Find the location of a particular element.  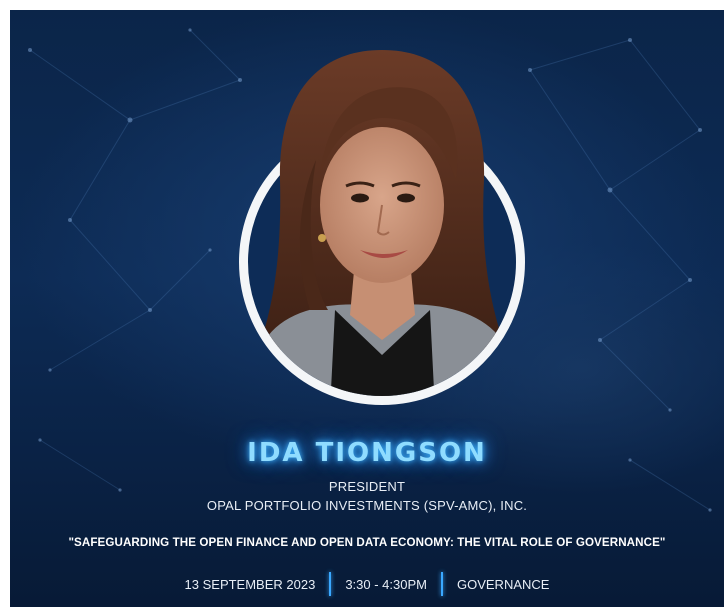

session-date: 13 SEPTEMBER 2023 is located at coordinates (250, 584).